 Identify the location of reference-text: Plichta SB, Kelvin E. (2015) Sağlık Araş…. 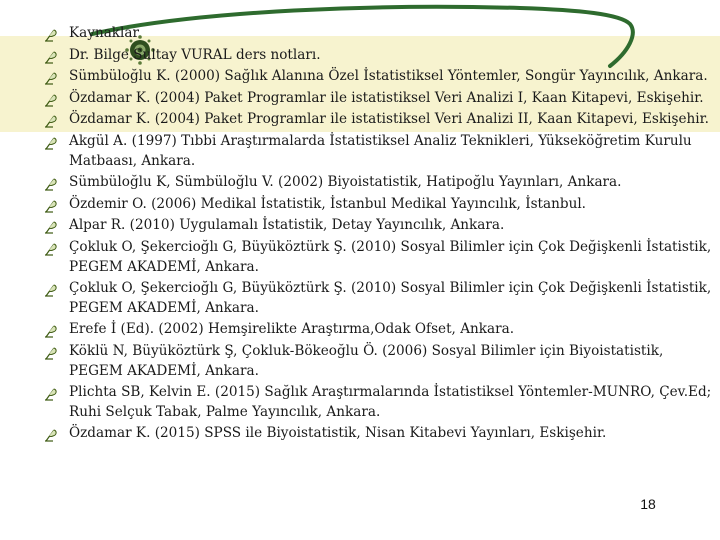
(390, 402).